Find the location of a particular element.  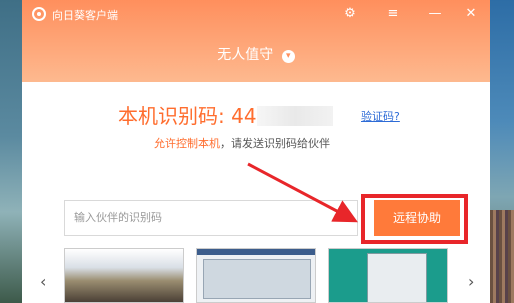

desktop-background-detail is located at coordinates (502, 256).